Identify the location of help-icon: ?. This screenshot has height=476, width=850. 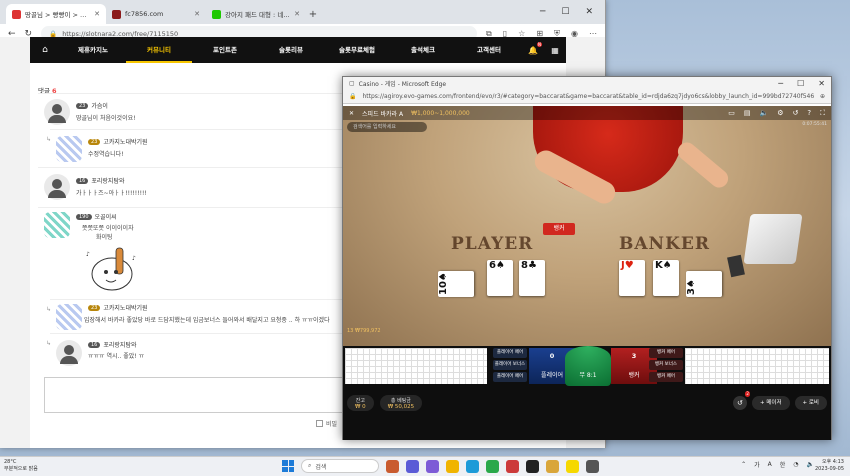
(809, 113).